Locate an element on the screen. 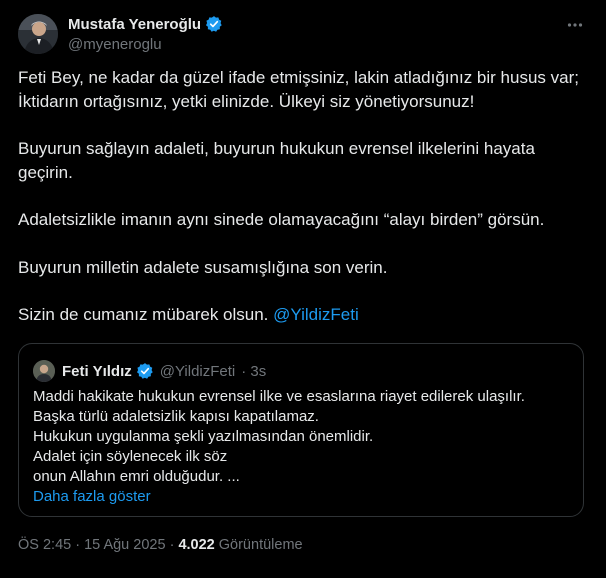 The width and height of the screenshot is (606, 578). show-more-link: Daha fazla göster is located at coordinates (301, 497).